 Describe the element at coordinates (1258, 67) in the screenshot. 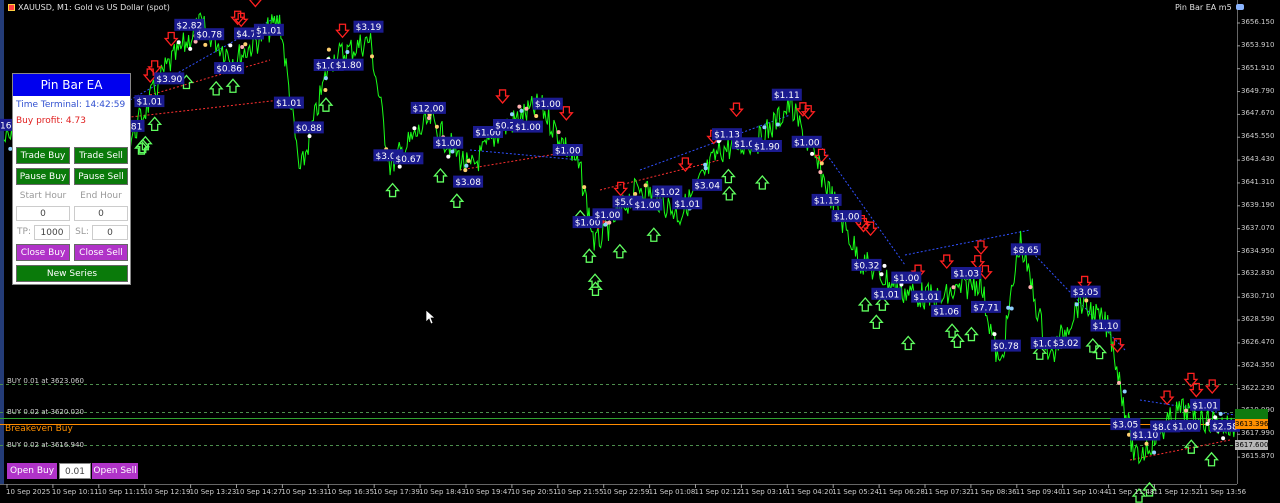

I see `price-axis-label: 3651.910` at that location.